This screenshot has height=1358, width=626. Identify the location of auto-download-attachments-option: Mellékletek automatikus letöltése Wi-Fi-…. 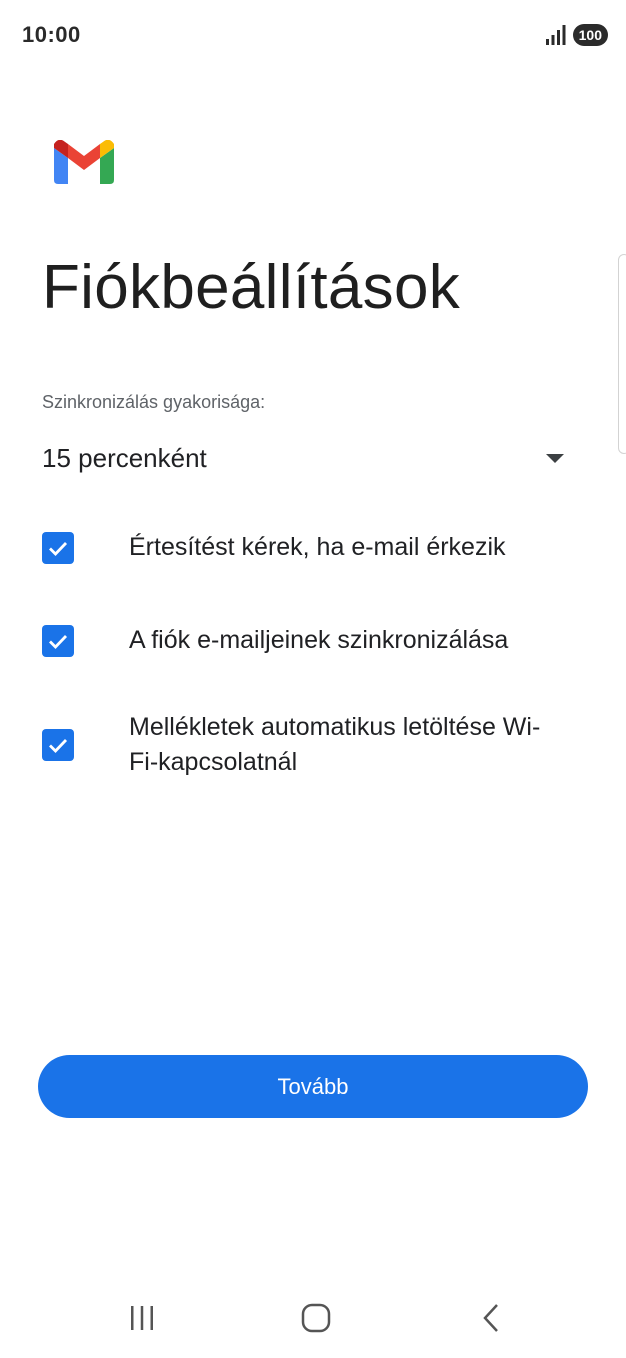
(312, 745).